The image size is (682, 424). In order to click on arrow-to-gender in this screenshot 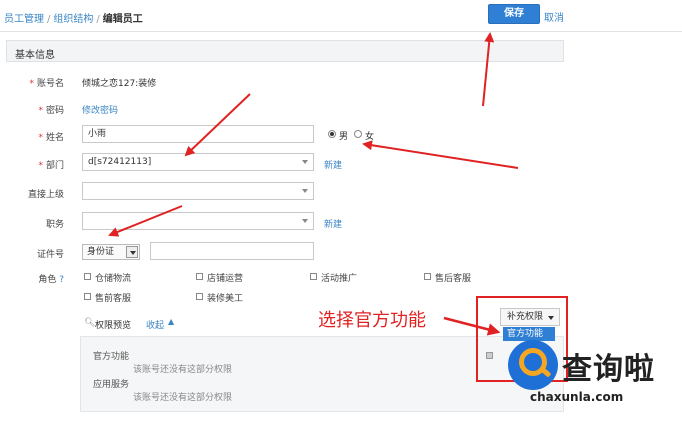, I will do `click(440, 154)`.